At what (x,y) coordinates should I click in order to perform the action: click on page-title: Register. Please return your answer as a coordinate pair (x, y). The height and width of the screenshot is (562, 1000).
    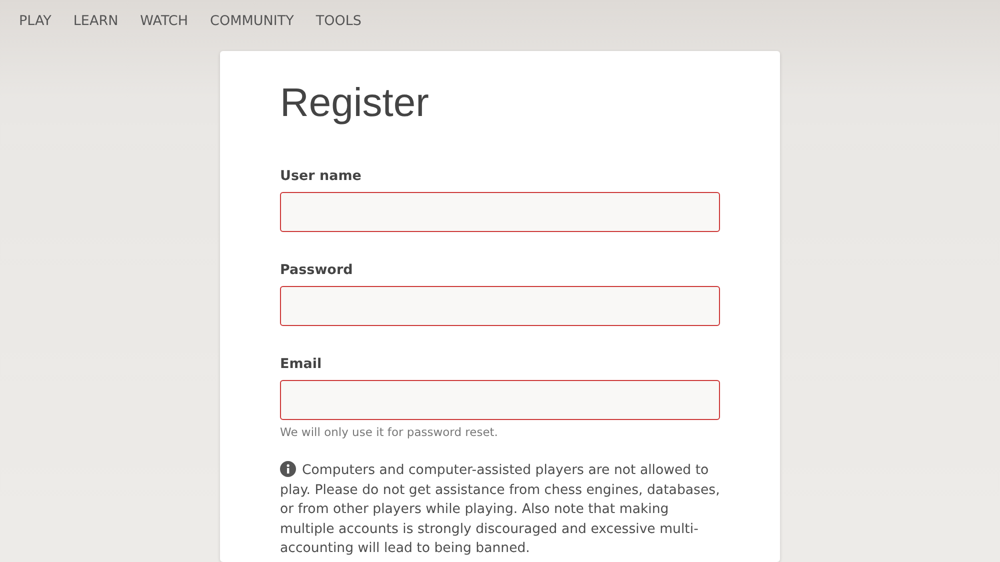
    Looking at the image, I should click on (355, 103).